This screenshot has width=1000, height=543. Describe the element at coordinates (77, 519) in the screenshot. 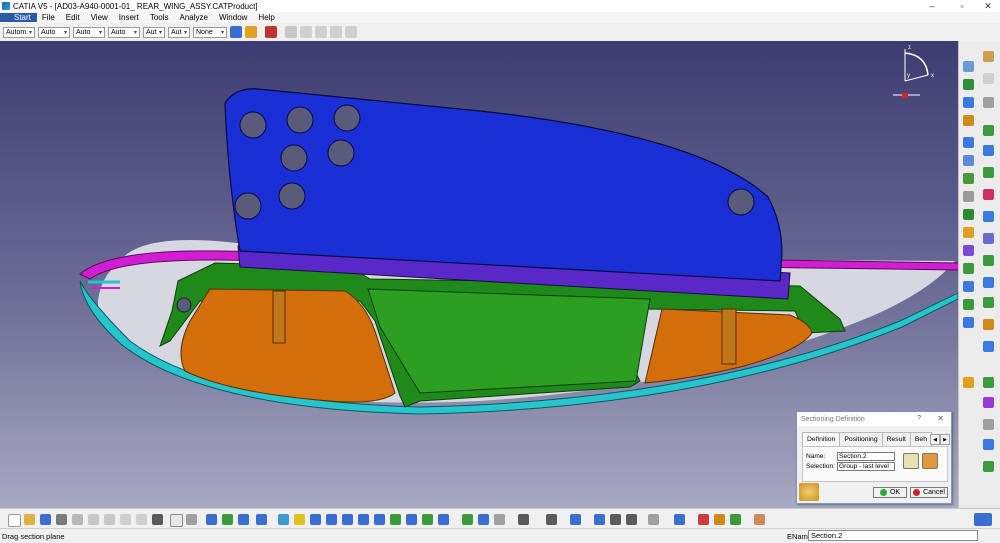

I see `cut-icon` at that location.